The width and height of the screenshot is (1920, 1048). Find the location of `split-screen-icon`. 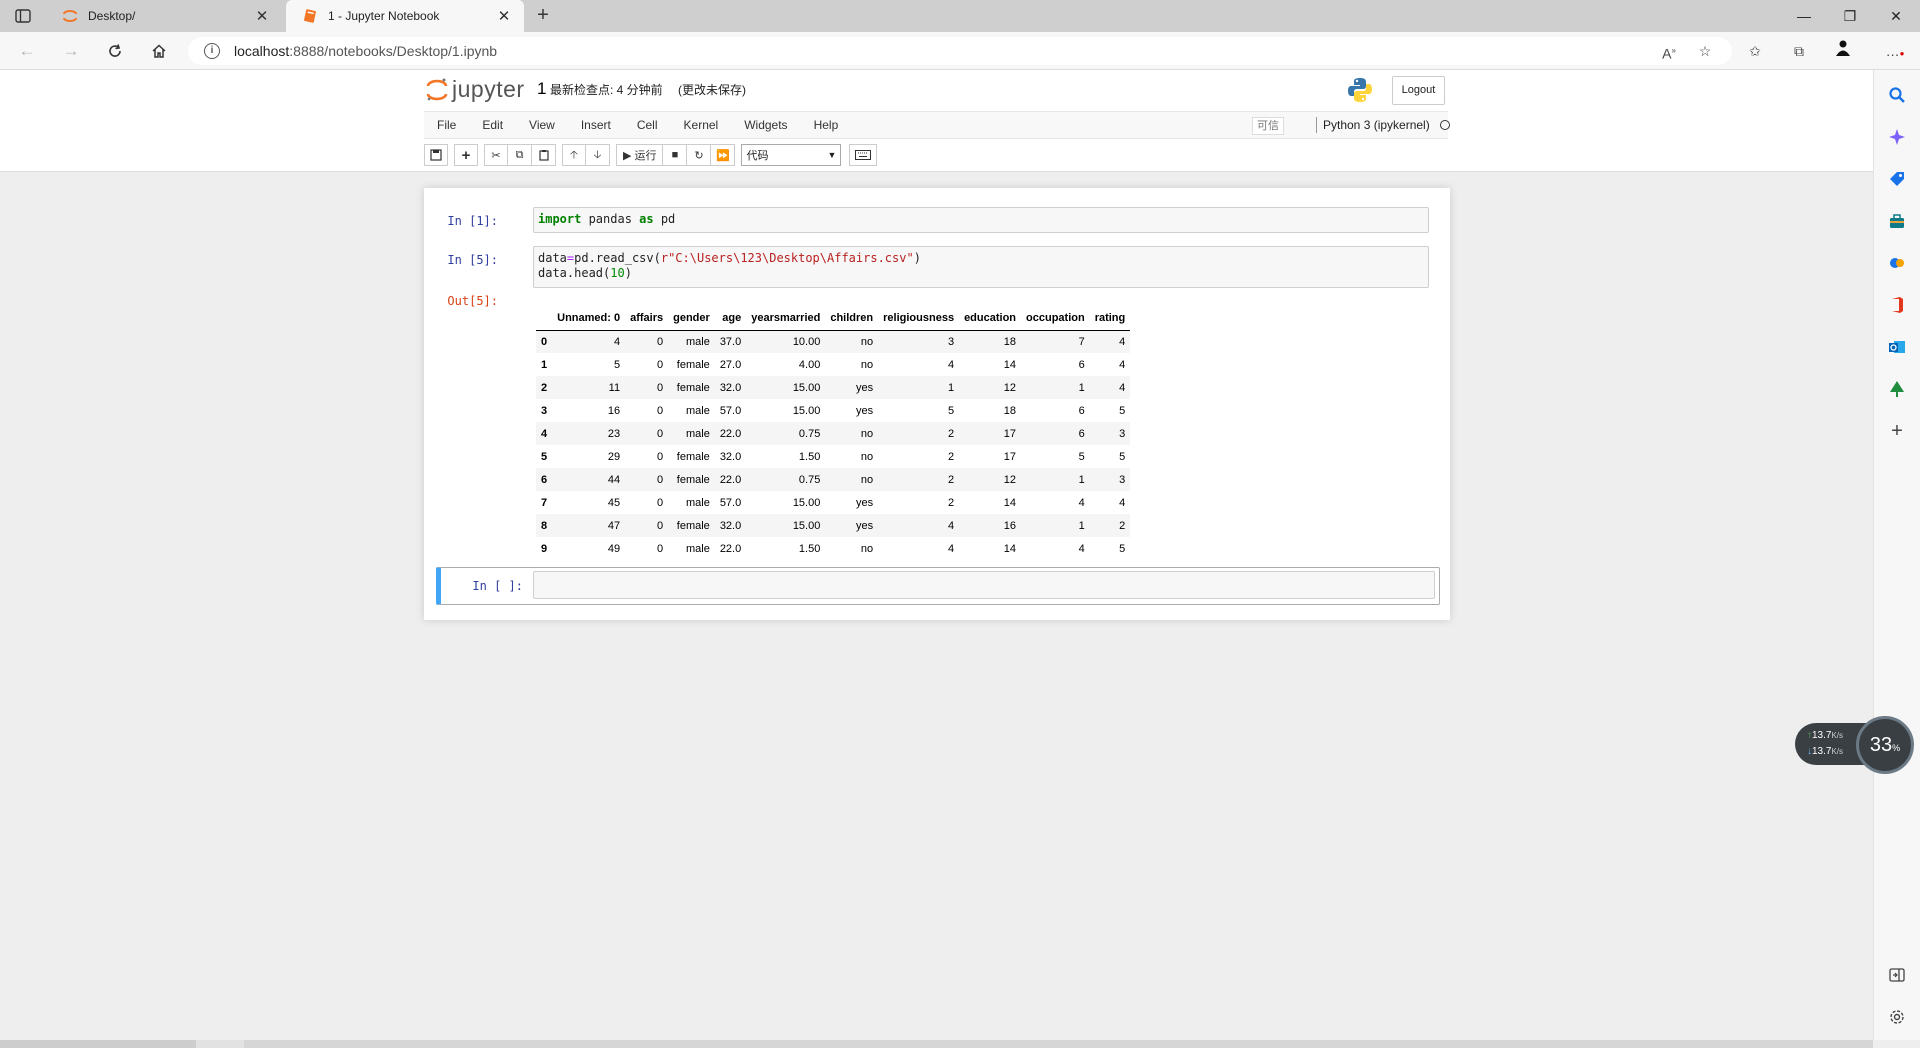

split-screen-icon is located at coordinates (1897, 975).